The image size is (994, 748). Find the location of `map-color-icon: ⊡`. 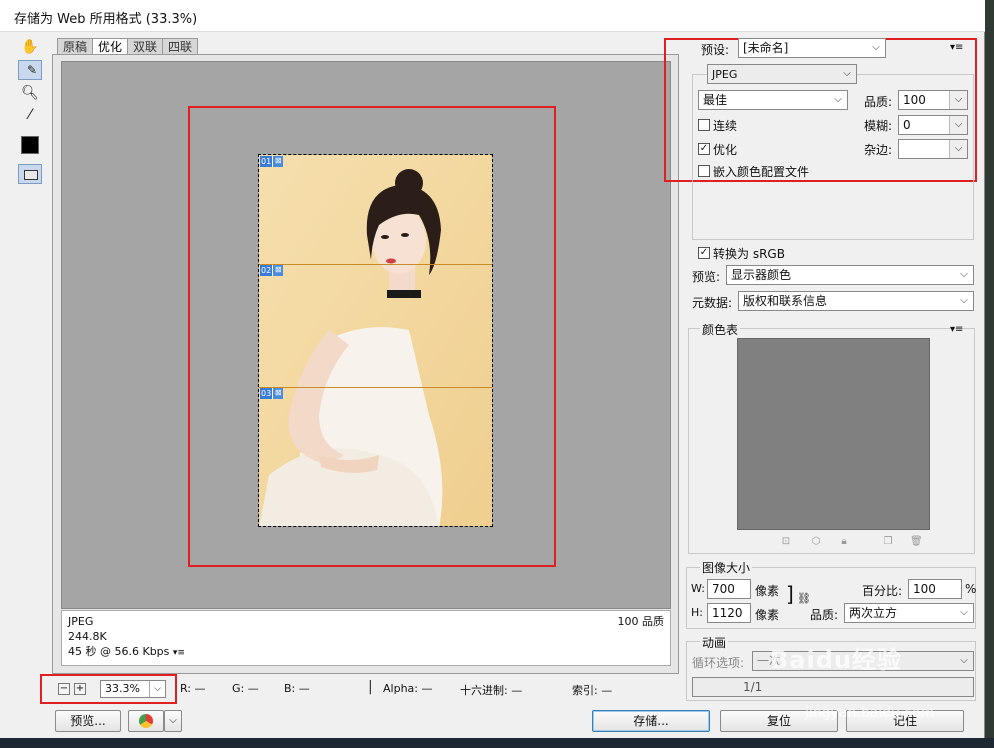

map-color-icon: ⊡ is located at coordinates (786, 542).